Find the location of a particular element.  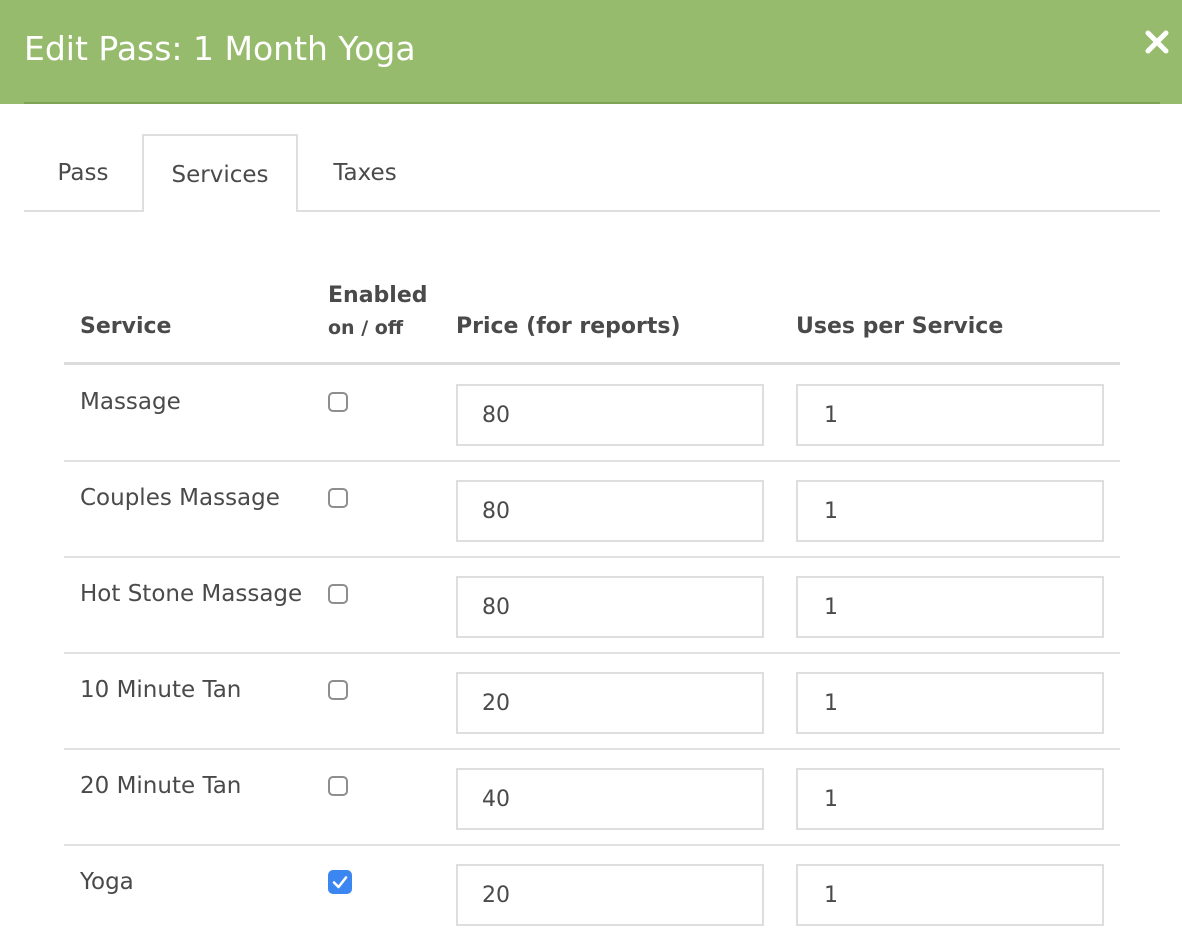

tab-taxes: Taxes is located at coordinates (365, 172).